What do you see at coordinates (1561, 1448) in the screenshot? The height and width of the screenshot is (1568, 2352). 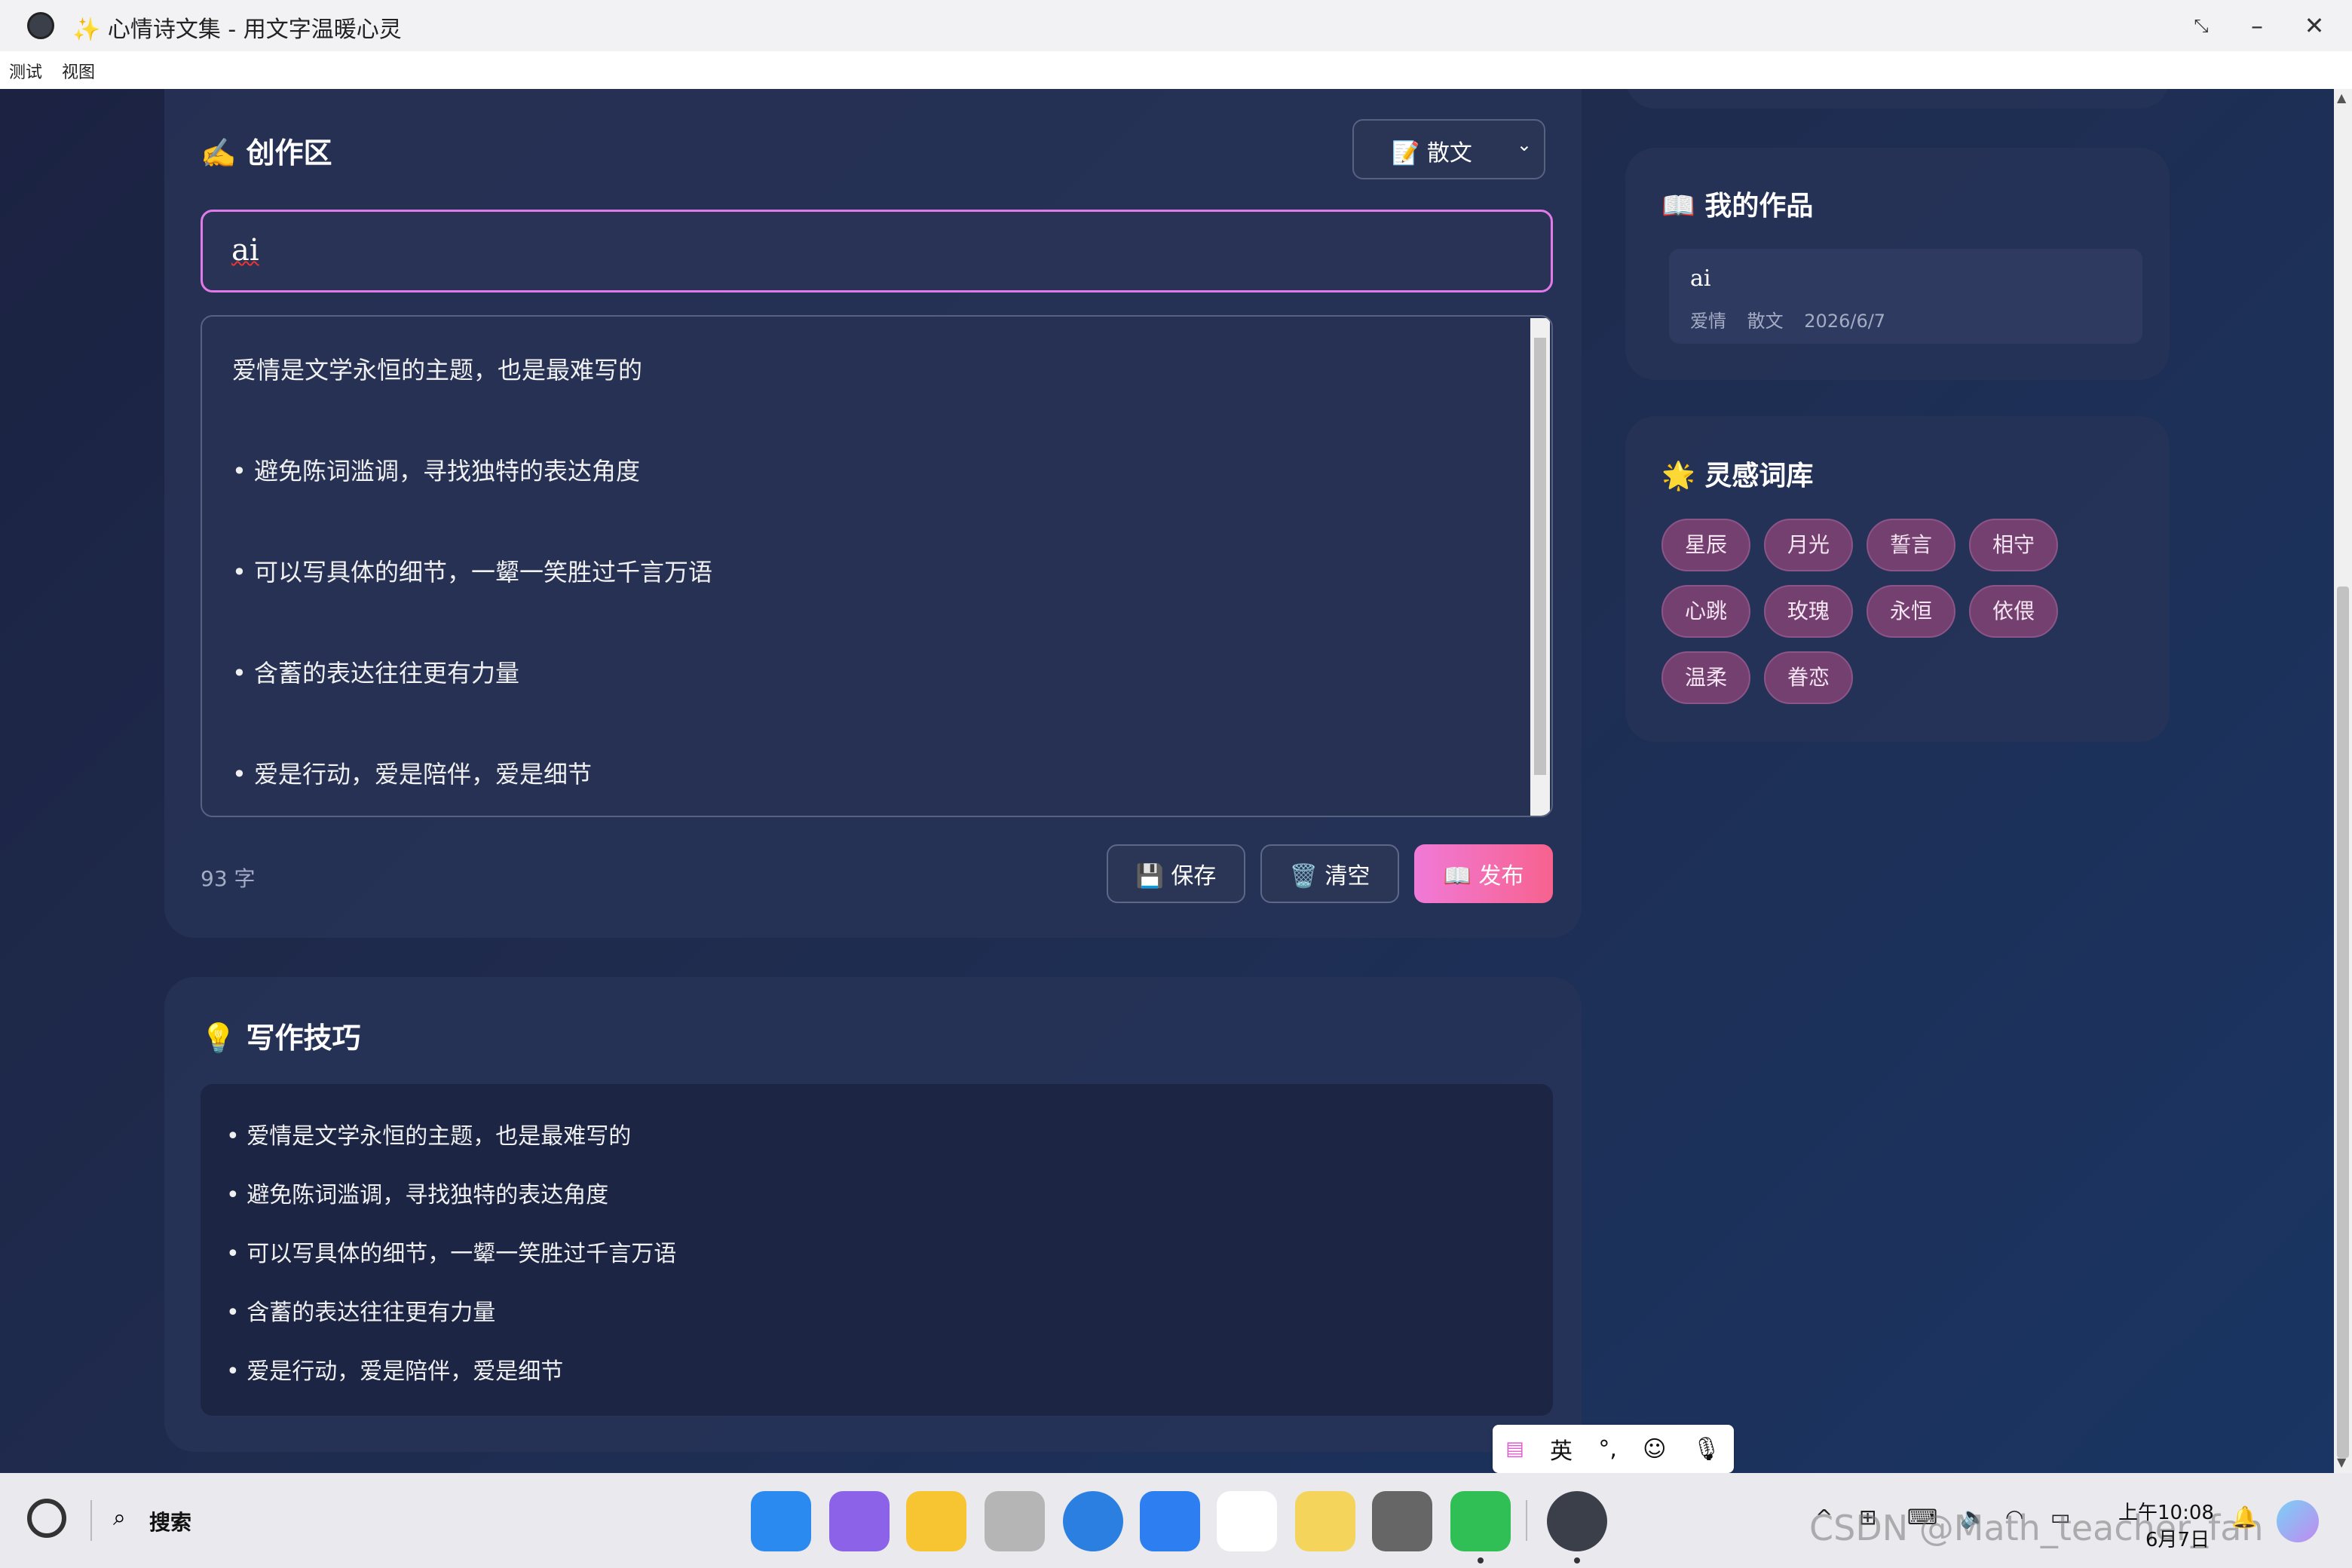 I see `ime-lang-toggle: 英` at bounding box center [1561, 1448].